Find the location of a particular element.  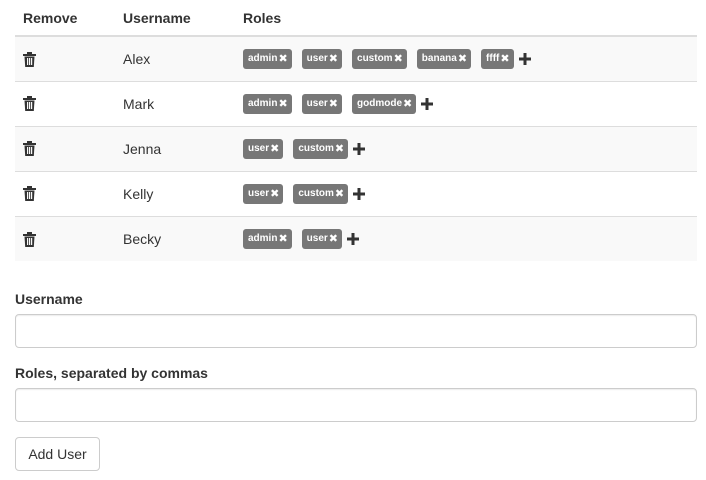

table-row: Alex admin ✖ user ✖ custom ✖ banana ✖ ffff ✖ is located at coordinates (356, 58).